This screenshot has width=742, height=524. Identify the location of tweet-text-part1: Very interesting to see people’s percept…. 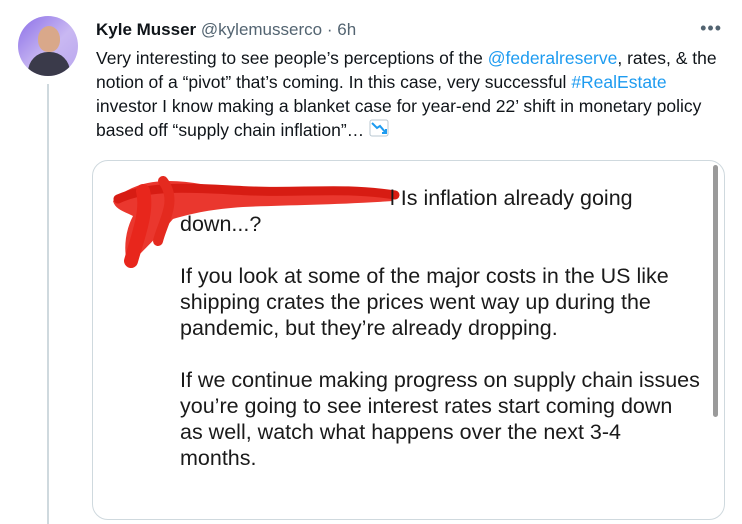
(292, 58).